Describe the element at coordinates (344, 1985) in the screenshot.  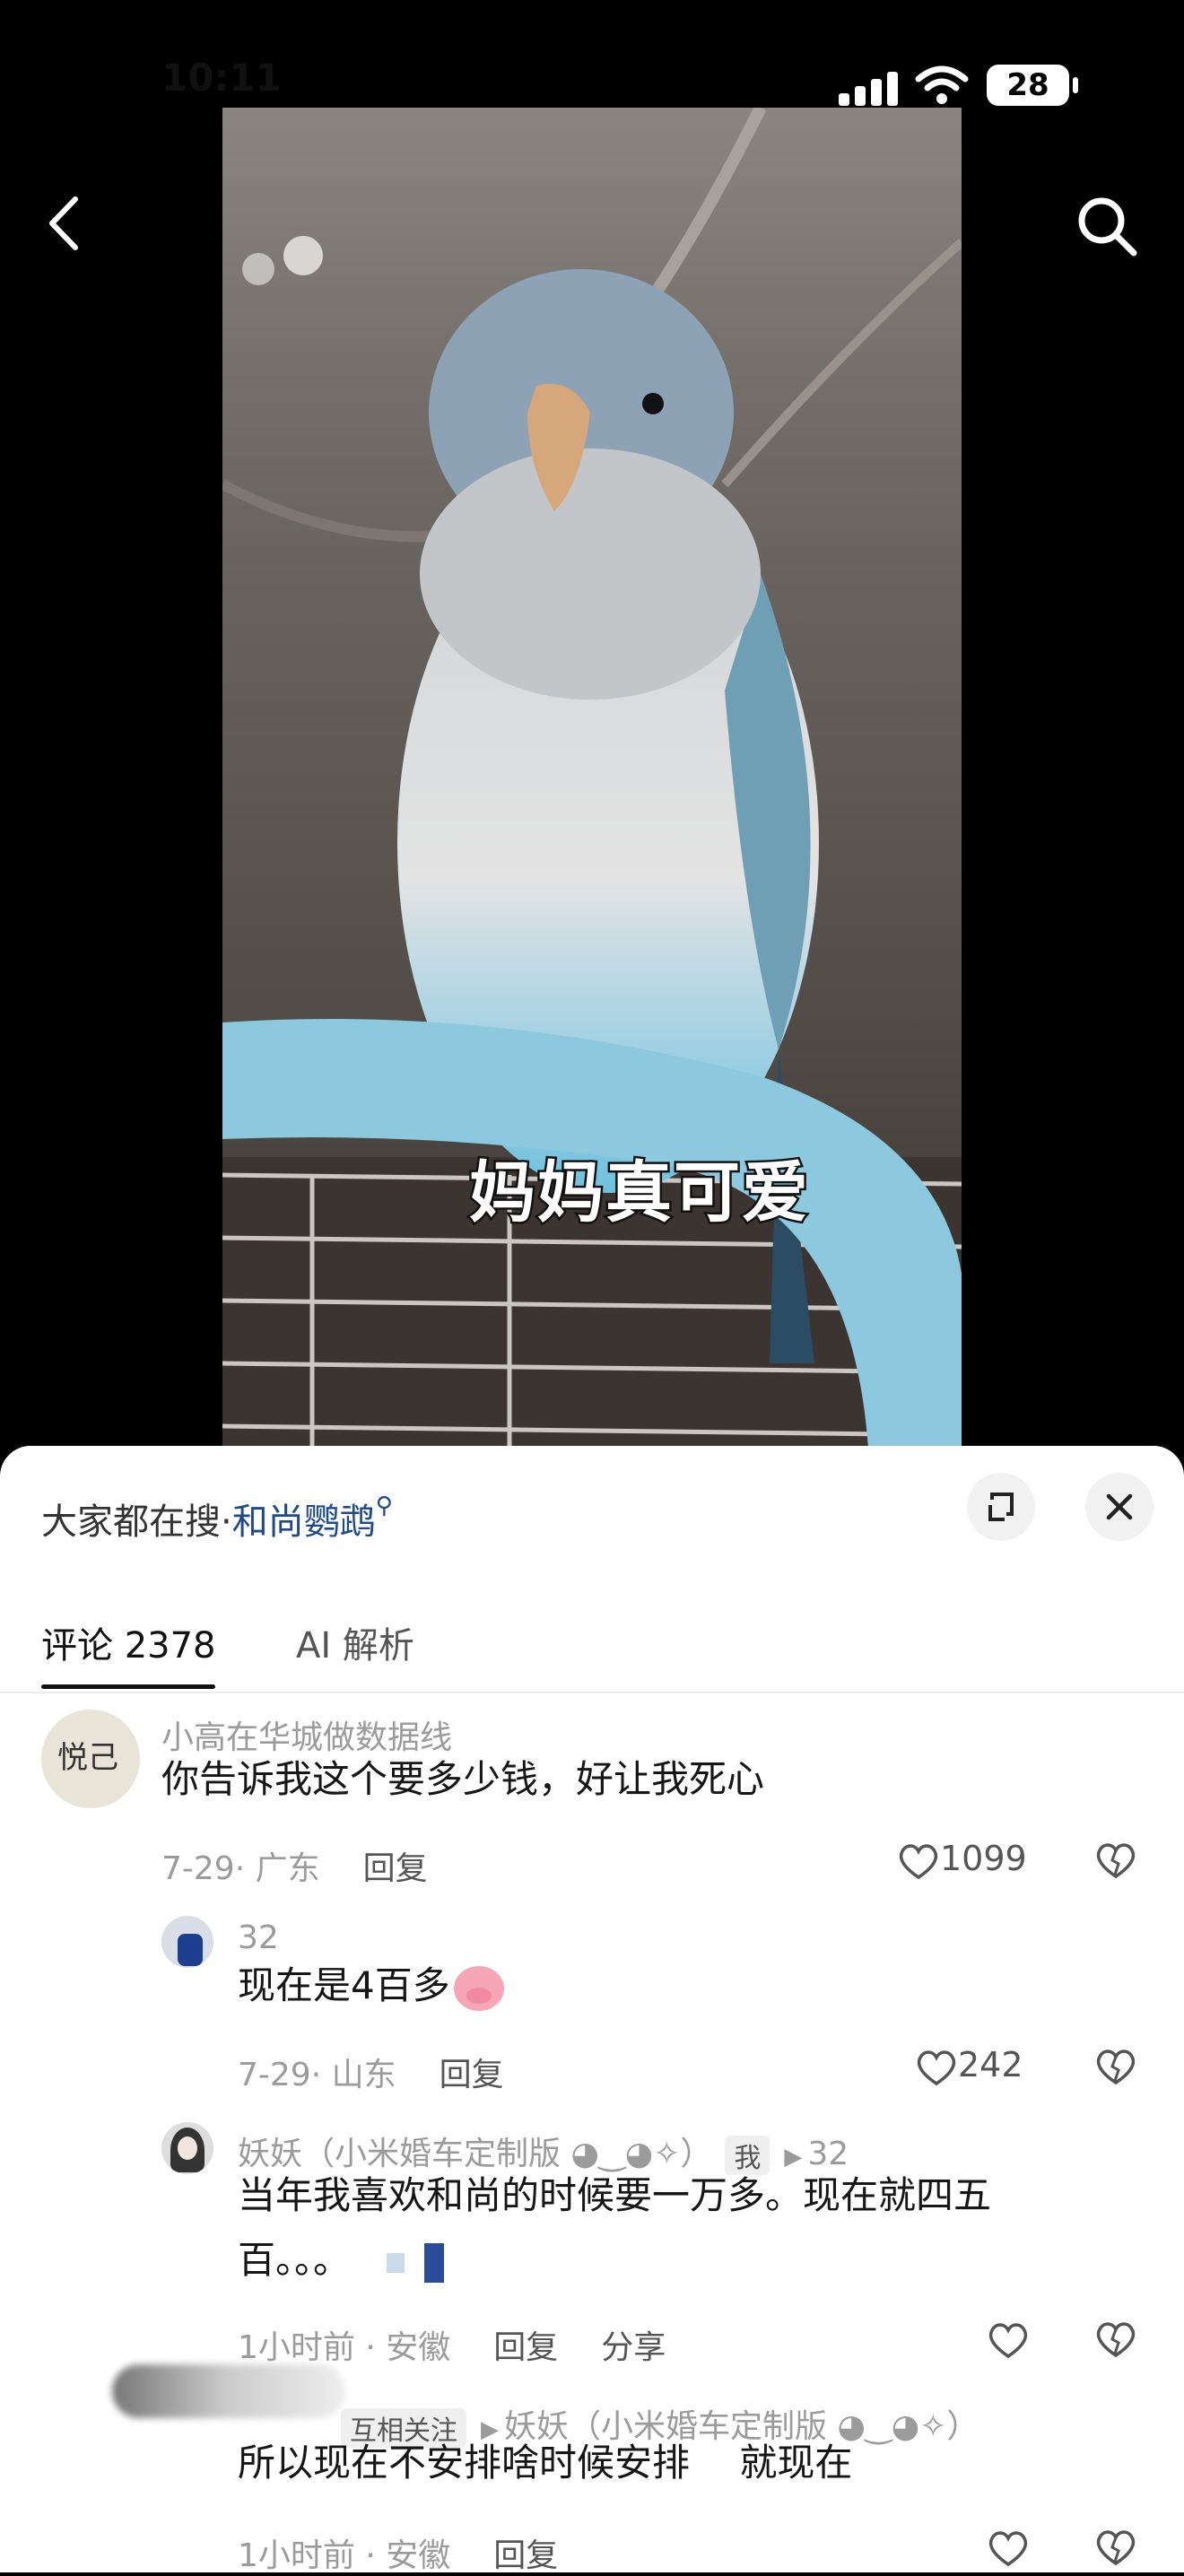
I see `comment-text-content: 现在是4百多` at that location.